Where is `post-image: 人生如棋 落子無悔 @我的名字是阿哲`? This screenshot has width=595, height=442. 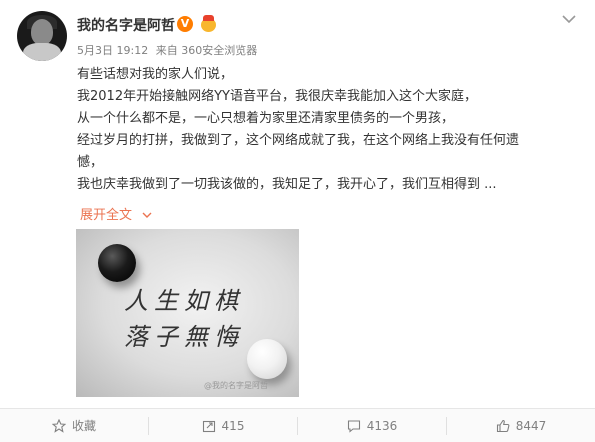 post-image: 人生如棋 落子無悔 @我的名字是阿哲 is located at coordinates (187, 313).